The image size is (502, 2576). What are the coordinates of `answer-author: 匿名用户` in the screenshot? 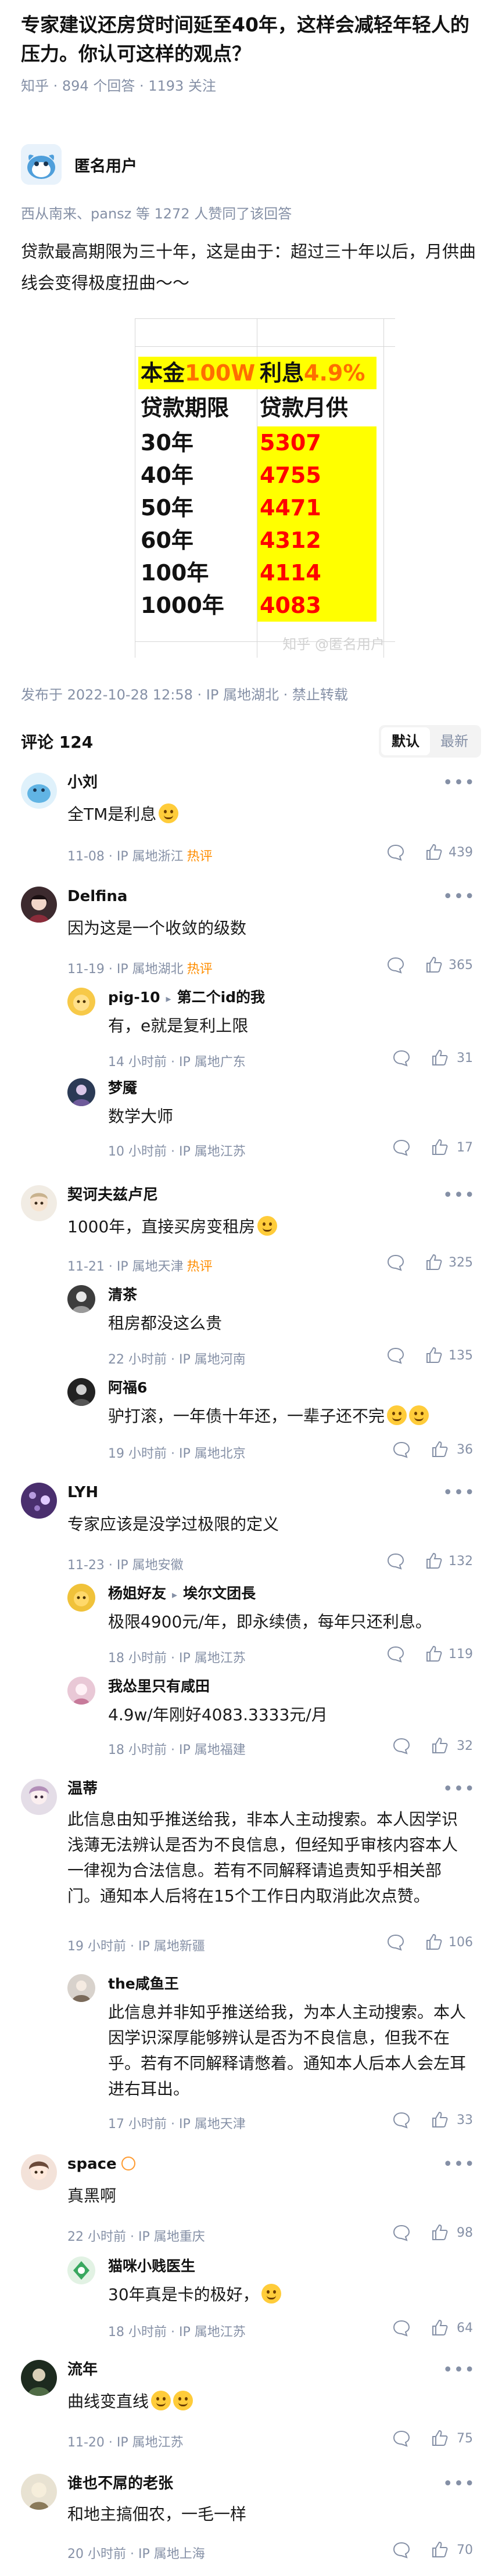 It's located at (79, 164).